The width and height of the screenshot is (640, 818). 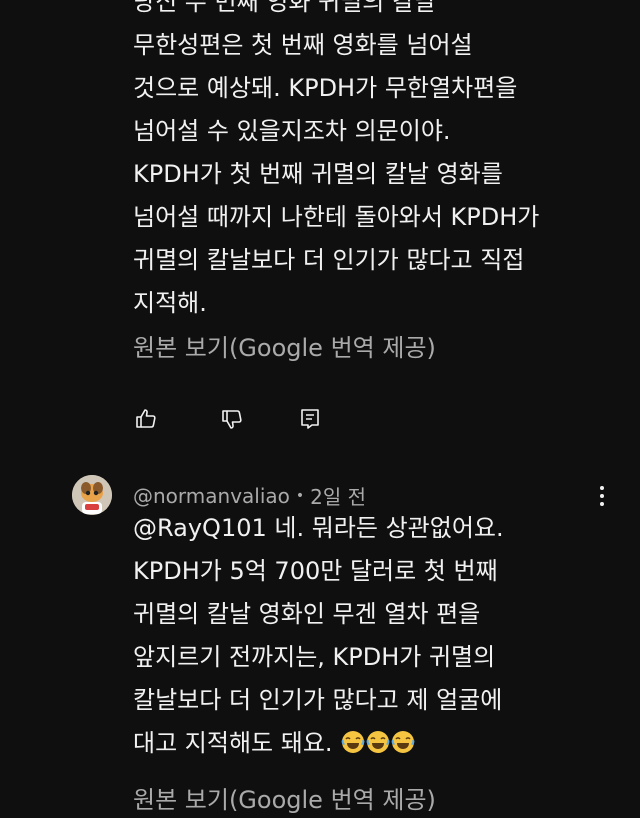 I want to click on author-name: @normanvaliao, so click(x=211, y=496).